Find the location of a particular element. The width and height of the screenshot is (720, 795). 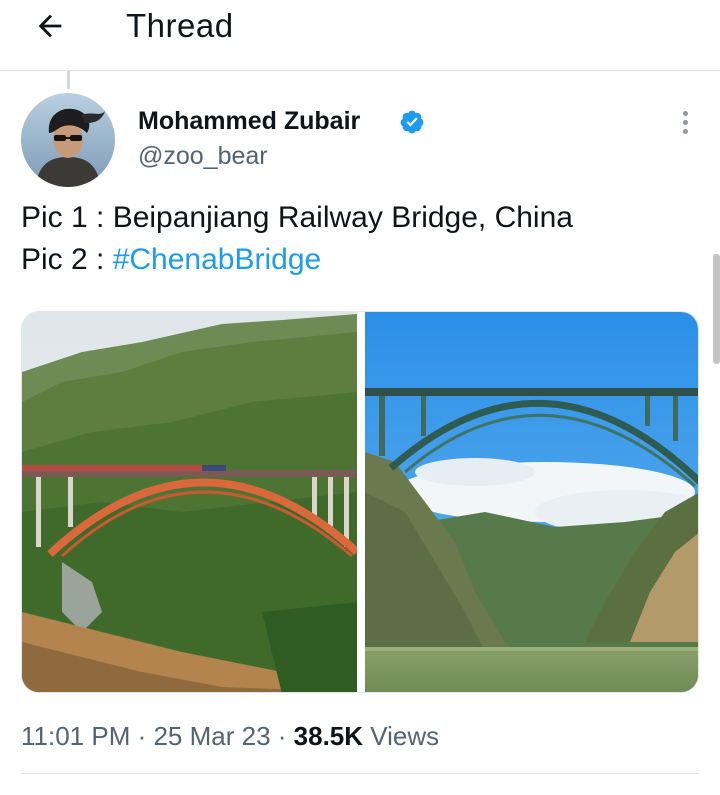

tweet-text-line-2: Pic 2 : #ChenabBridge is located at coordinates (297, 260).